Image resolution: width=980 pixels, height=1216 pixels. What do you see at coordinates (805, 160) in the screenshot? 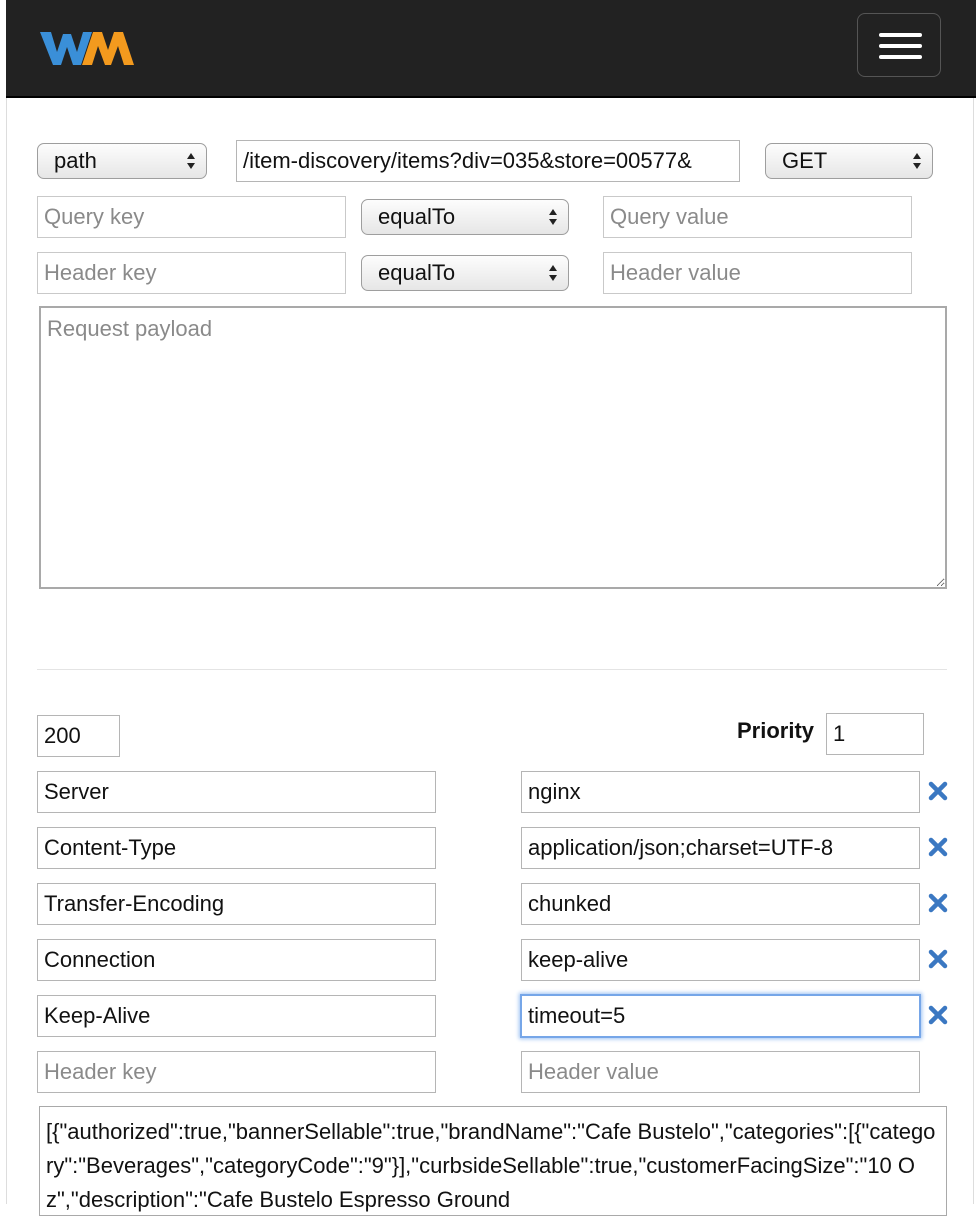
I see `method-value: GET` at bounding box center [805, 160].